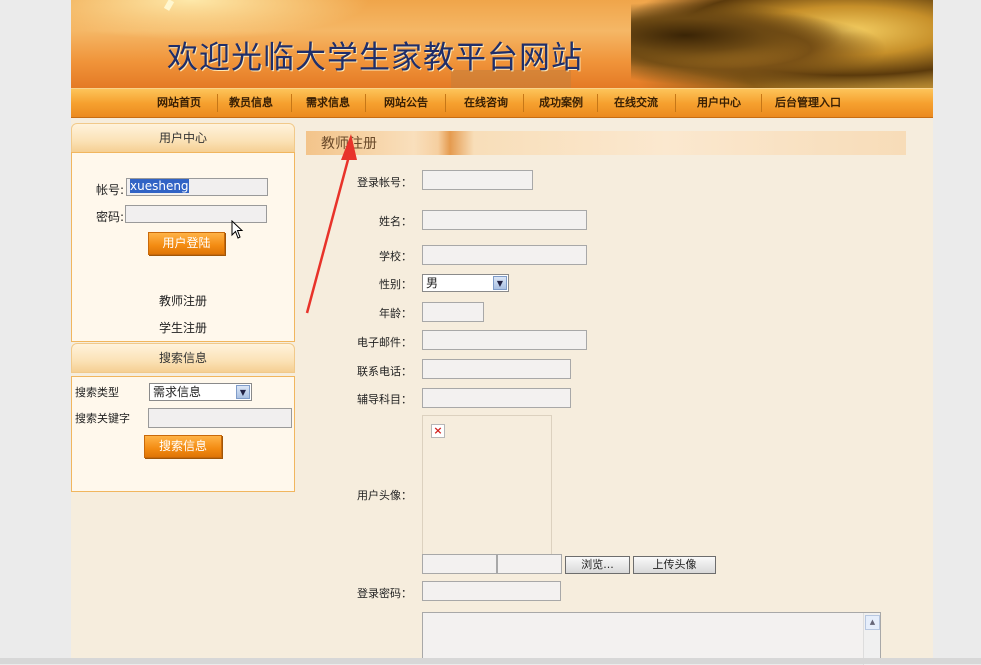 This screenshot has width=981, height=665. I want to click on avatar-file-input, so click(529, 564).